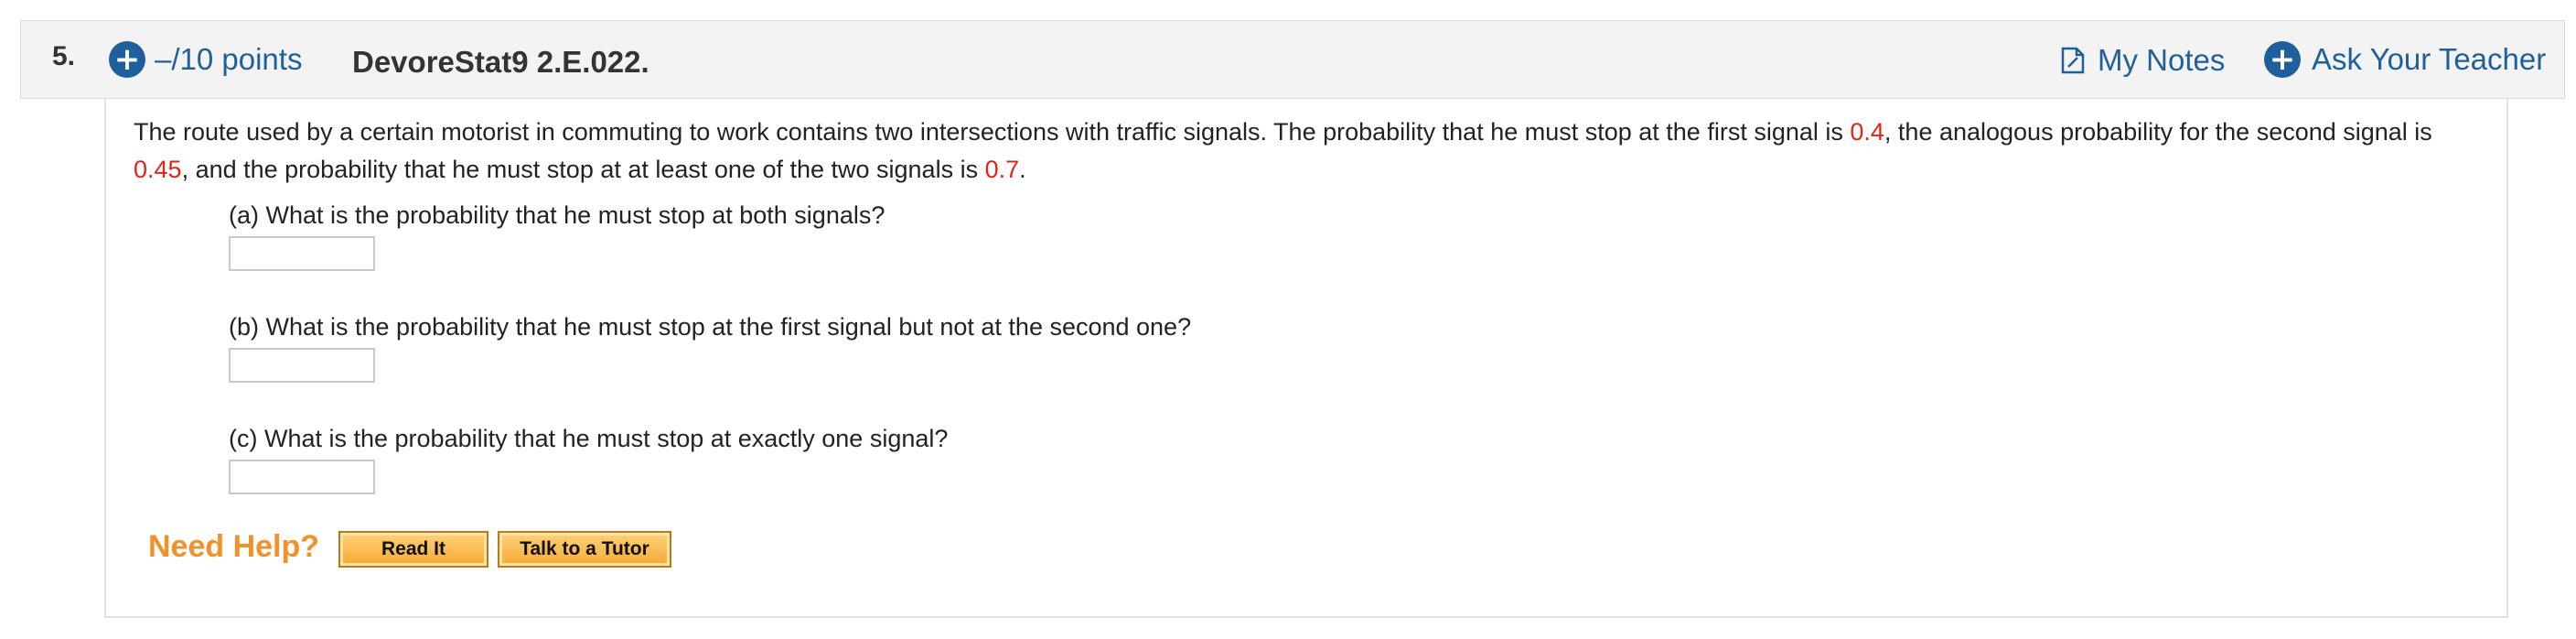  Describe the element at coordinates (302, 253) in the screenshot. I see `part-a-answer-input` at that location.